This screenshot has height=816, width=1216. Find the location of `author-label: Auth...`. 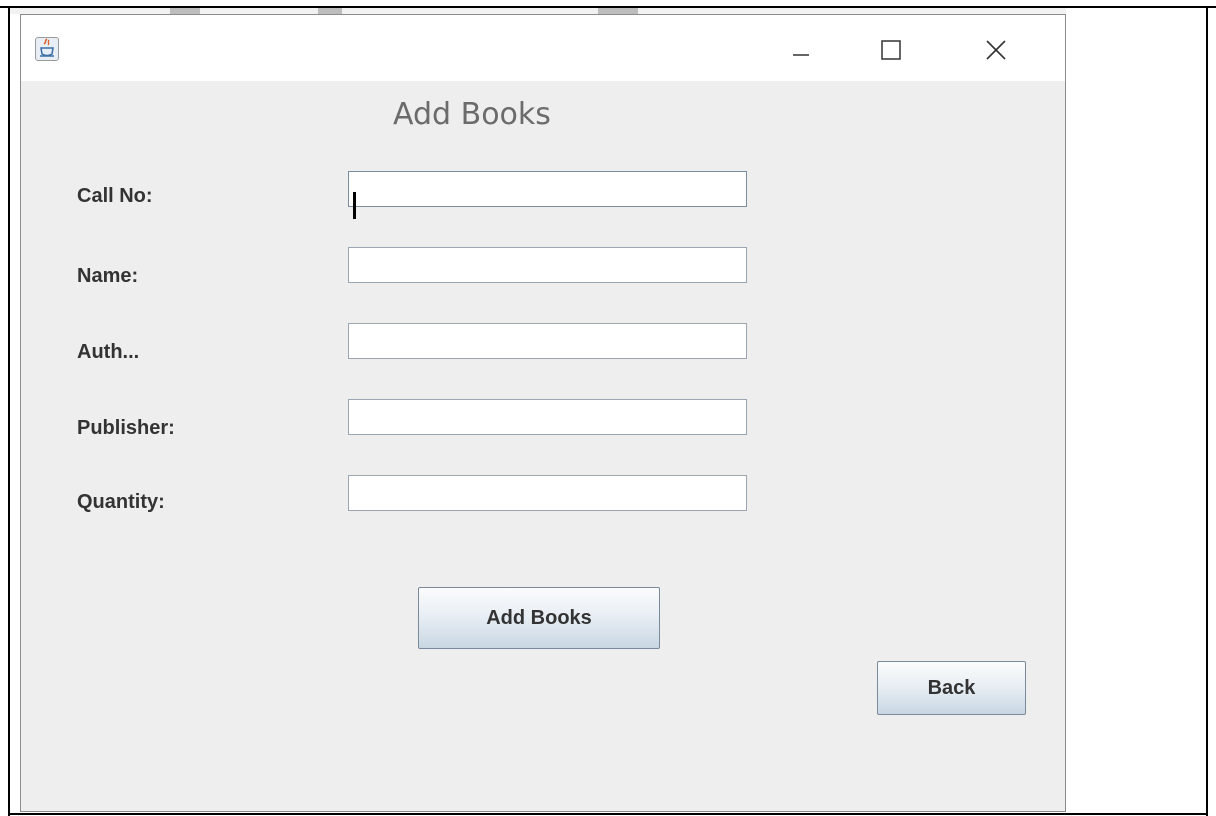

author-label: Auth... is located at coordinates (108, 352).